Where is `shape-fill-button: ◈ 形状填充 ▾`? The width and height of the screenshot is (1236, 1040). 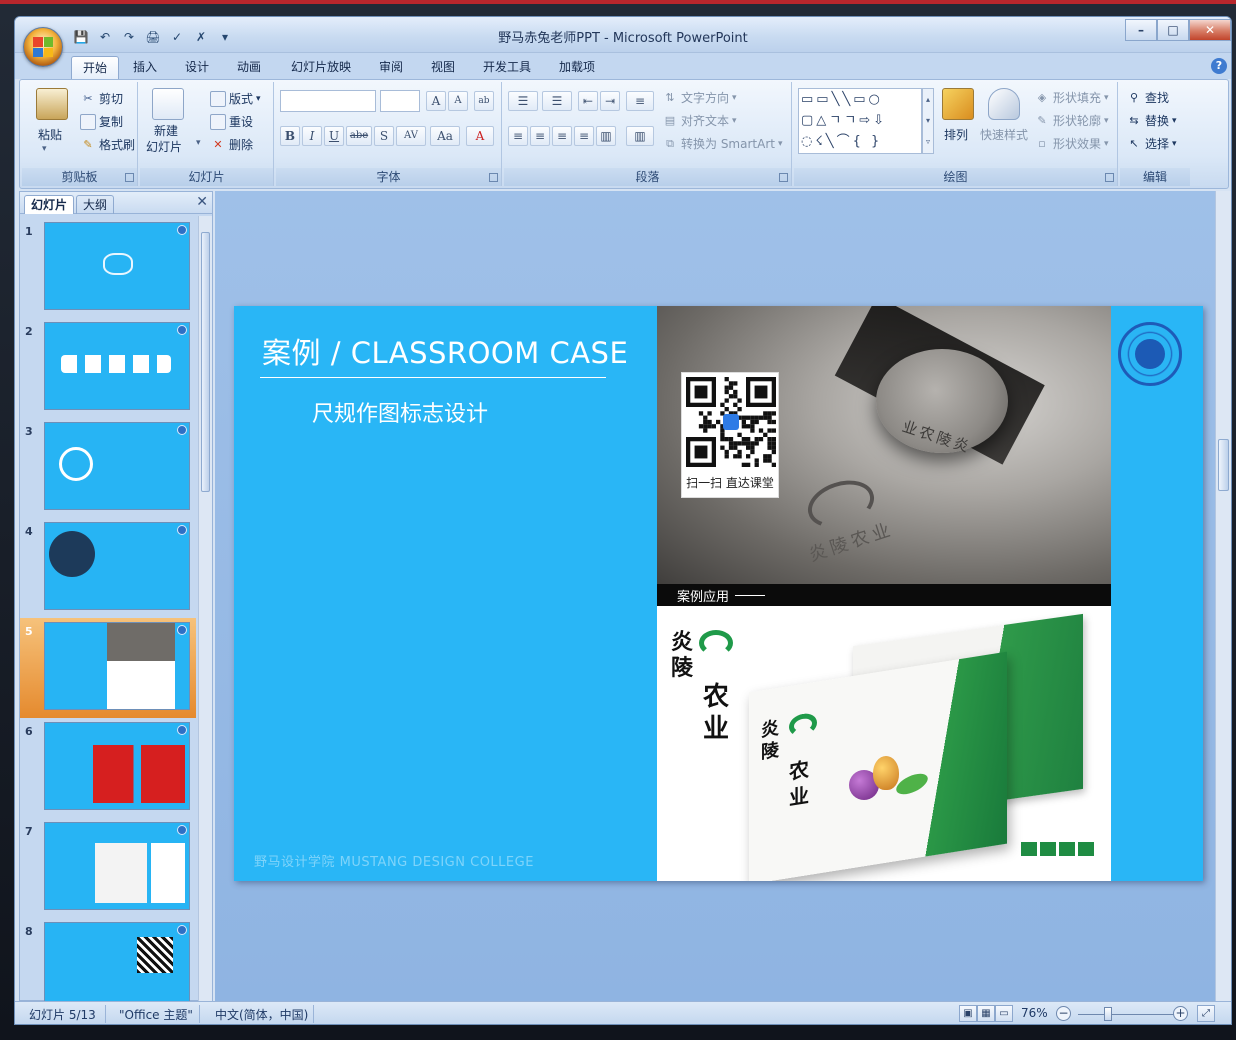
shape-fill-button: ◈ 形状填充 ▾ is located at coordinates (1071, 97).